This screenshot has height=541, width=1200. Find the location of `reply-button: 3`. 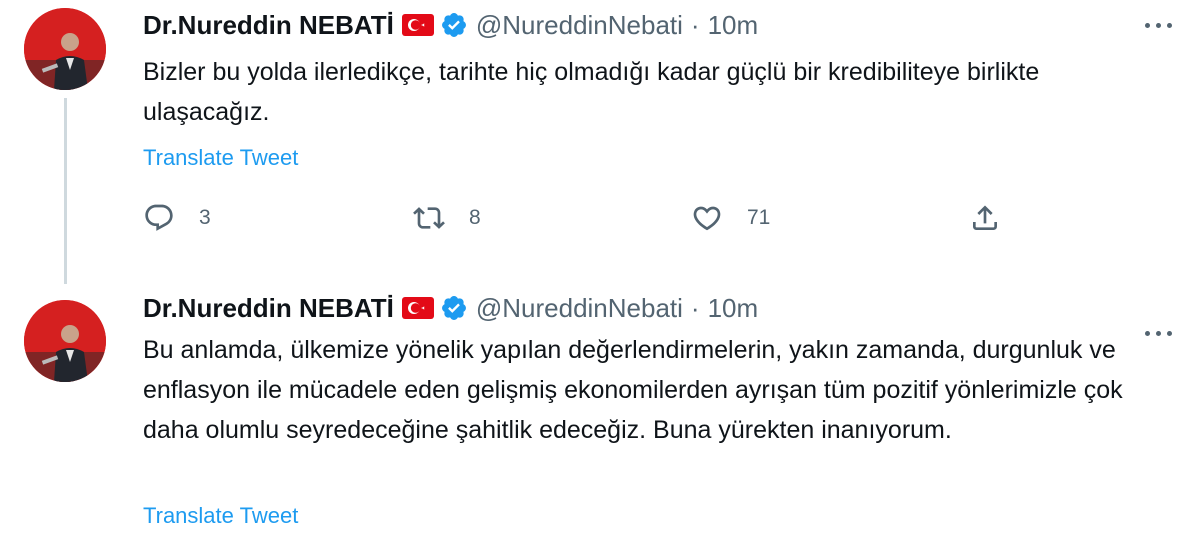

reply-button: 3 is located at coordinates (177, 218).